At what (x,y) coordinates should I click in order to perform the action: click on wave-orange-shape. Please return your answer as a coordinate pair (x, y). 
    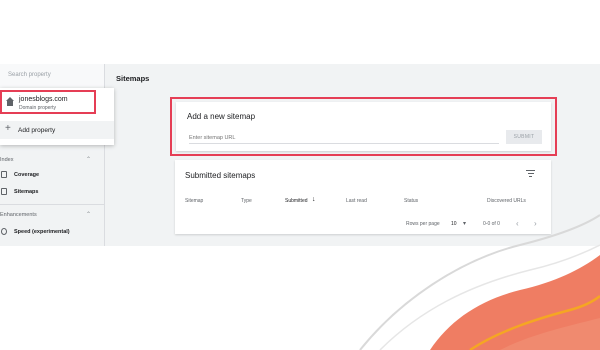
    Looking at the image, I should click on (515, 302).